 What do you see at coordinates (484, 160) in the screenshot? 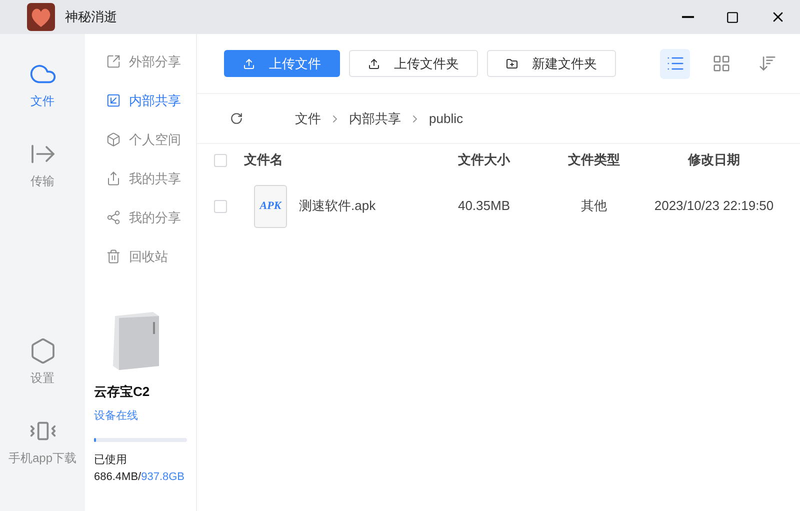
I see `column-header: 文件大小` at bounding box center [484, 160].